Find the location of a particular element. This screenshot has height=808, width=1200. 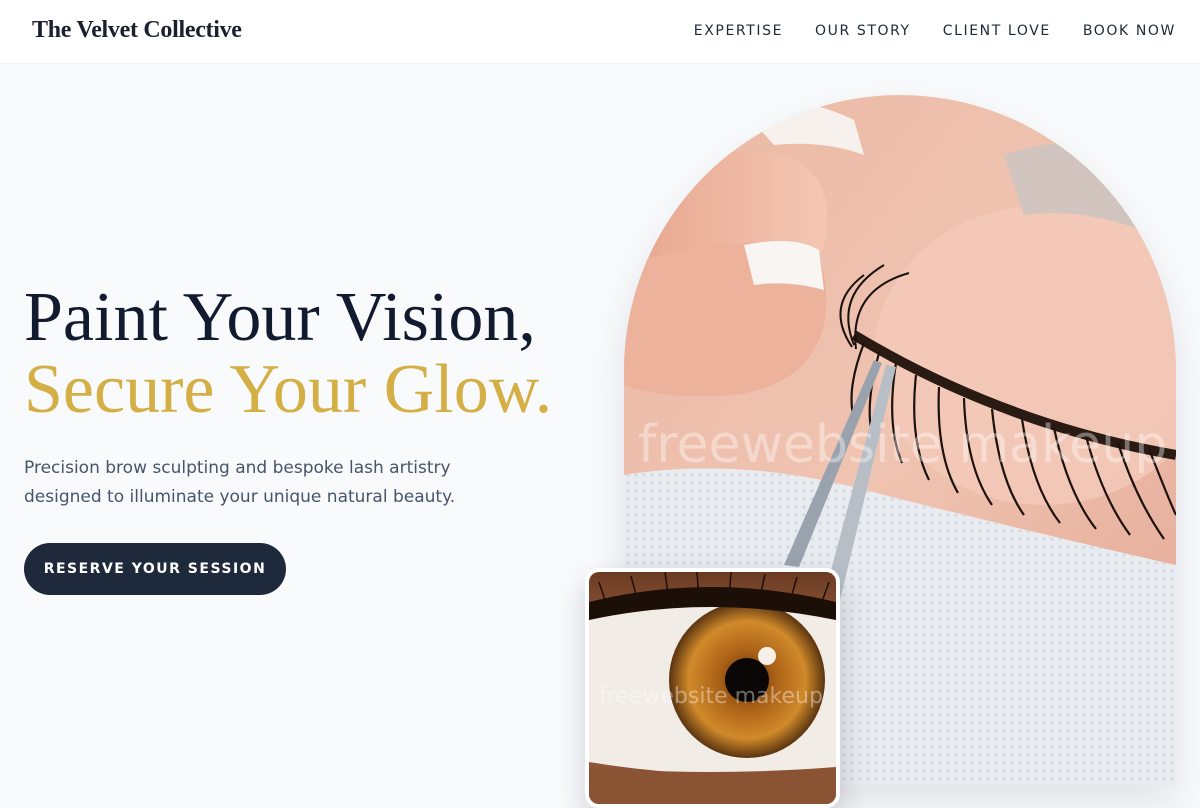

nav-link-our-story: OUR STORY is located at coordinates (863, 31).